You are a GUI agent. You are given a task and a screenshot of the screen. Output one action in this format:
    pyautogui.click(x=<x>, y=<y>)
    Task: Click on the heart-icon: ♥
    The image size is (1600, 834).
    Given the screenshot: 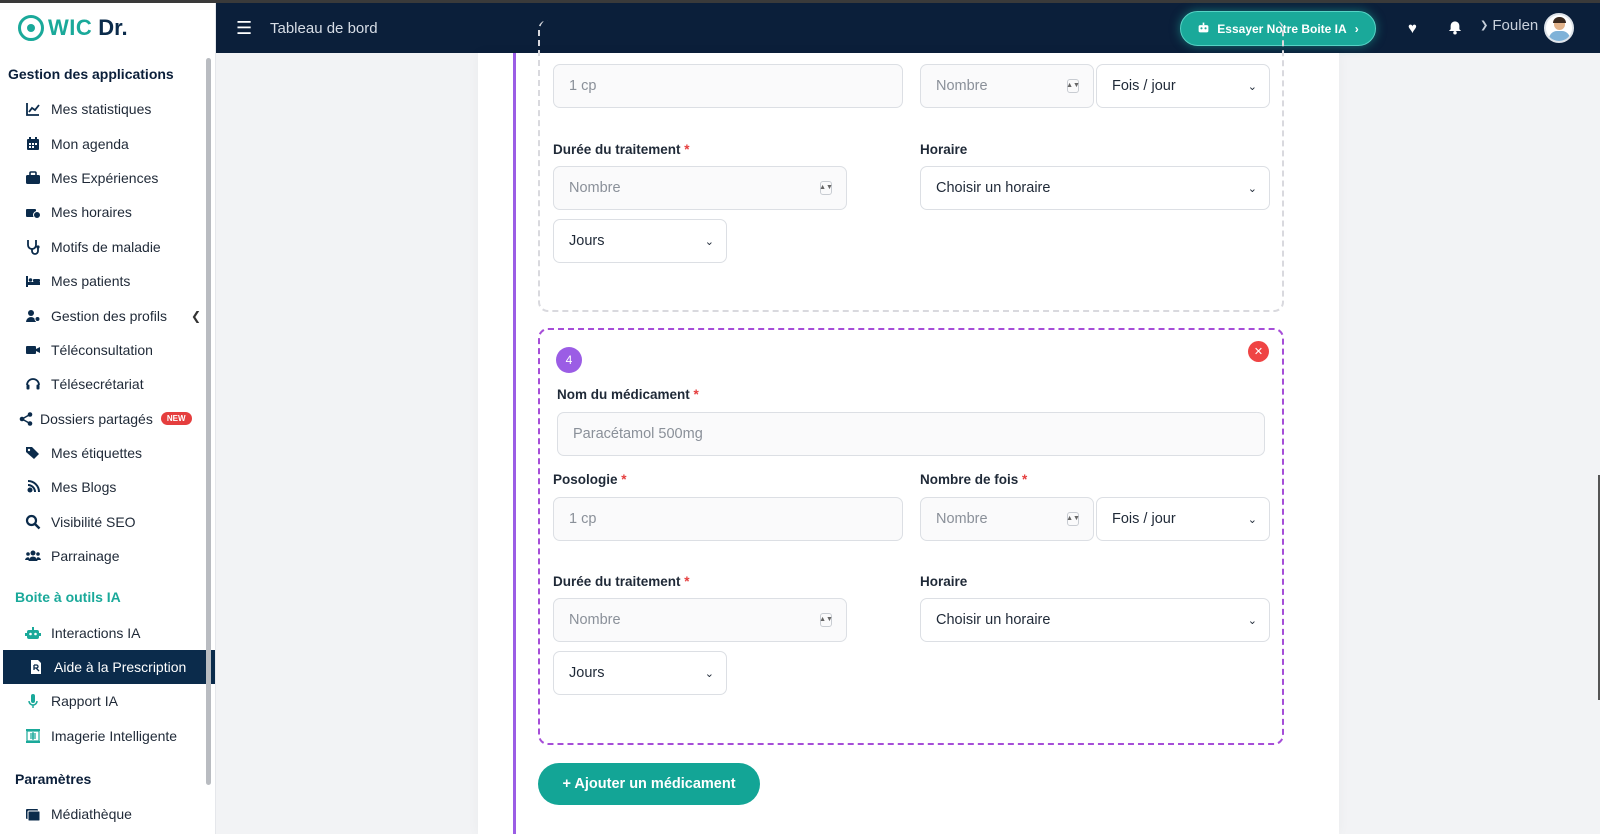 What is the action you would take?
    pyautogui.click(x=1412, y=28)
    